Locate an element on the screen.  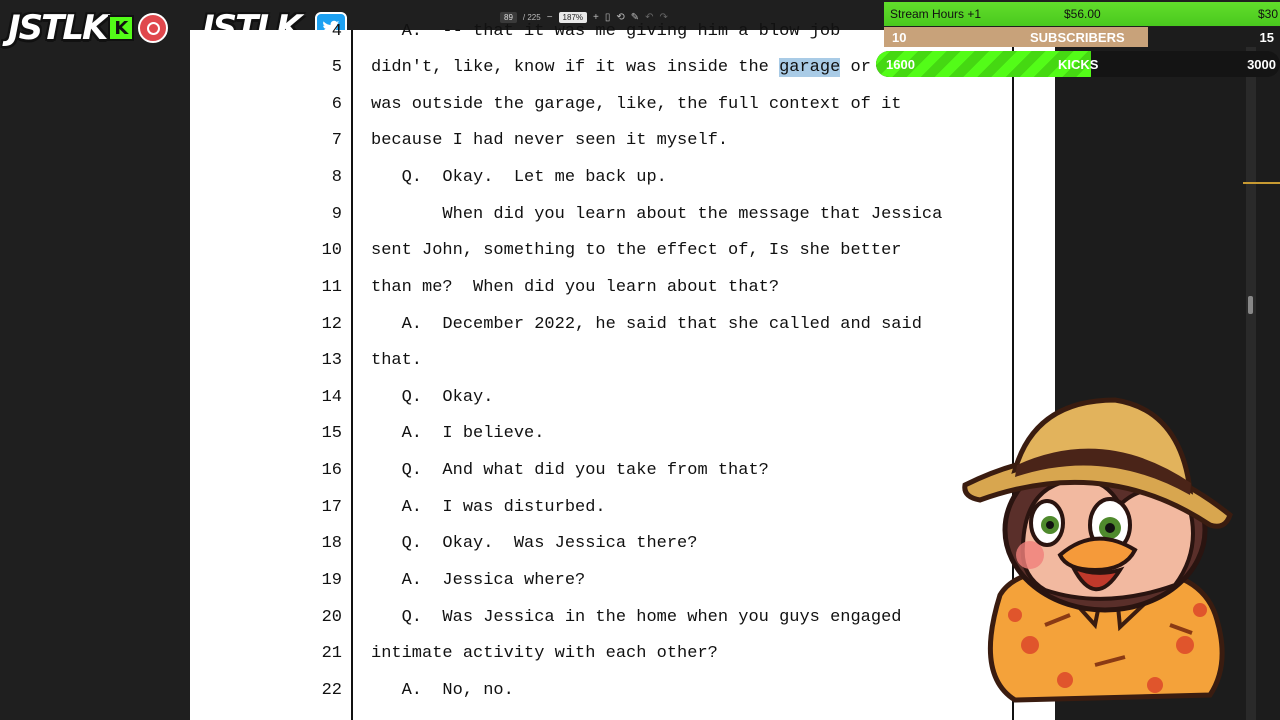
goal-amount: $56.00 is located at coordinates (1082, 14).